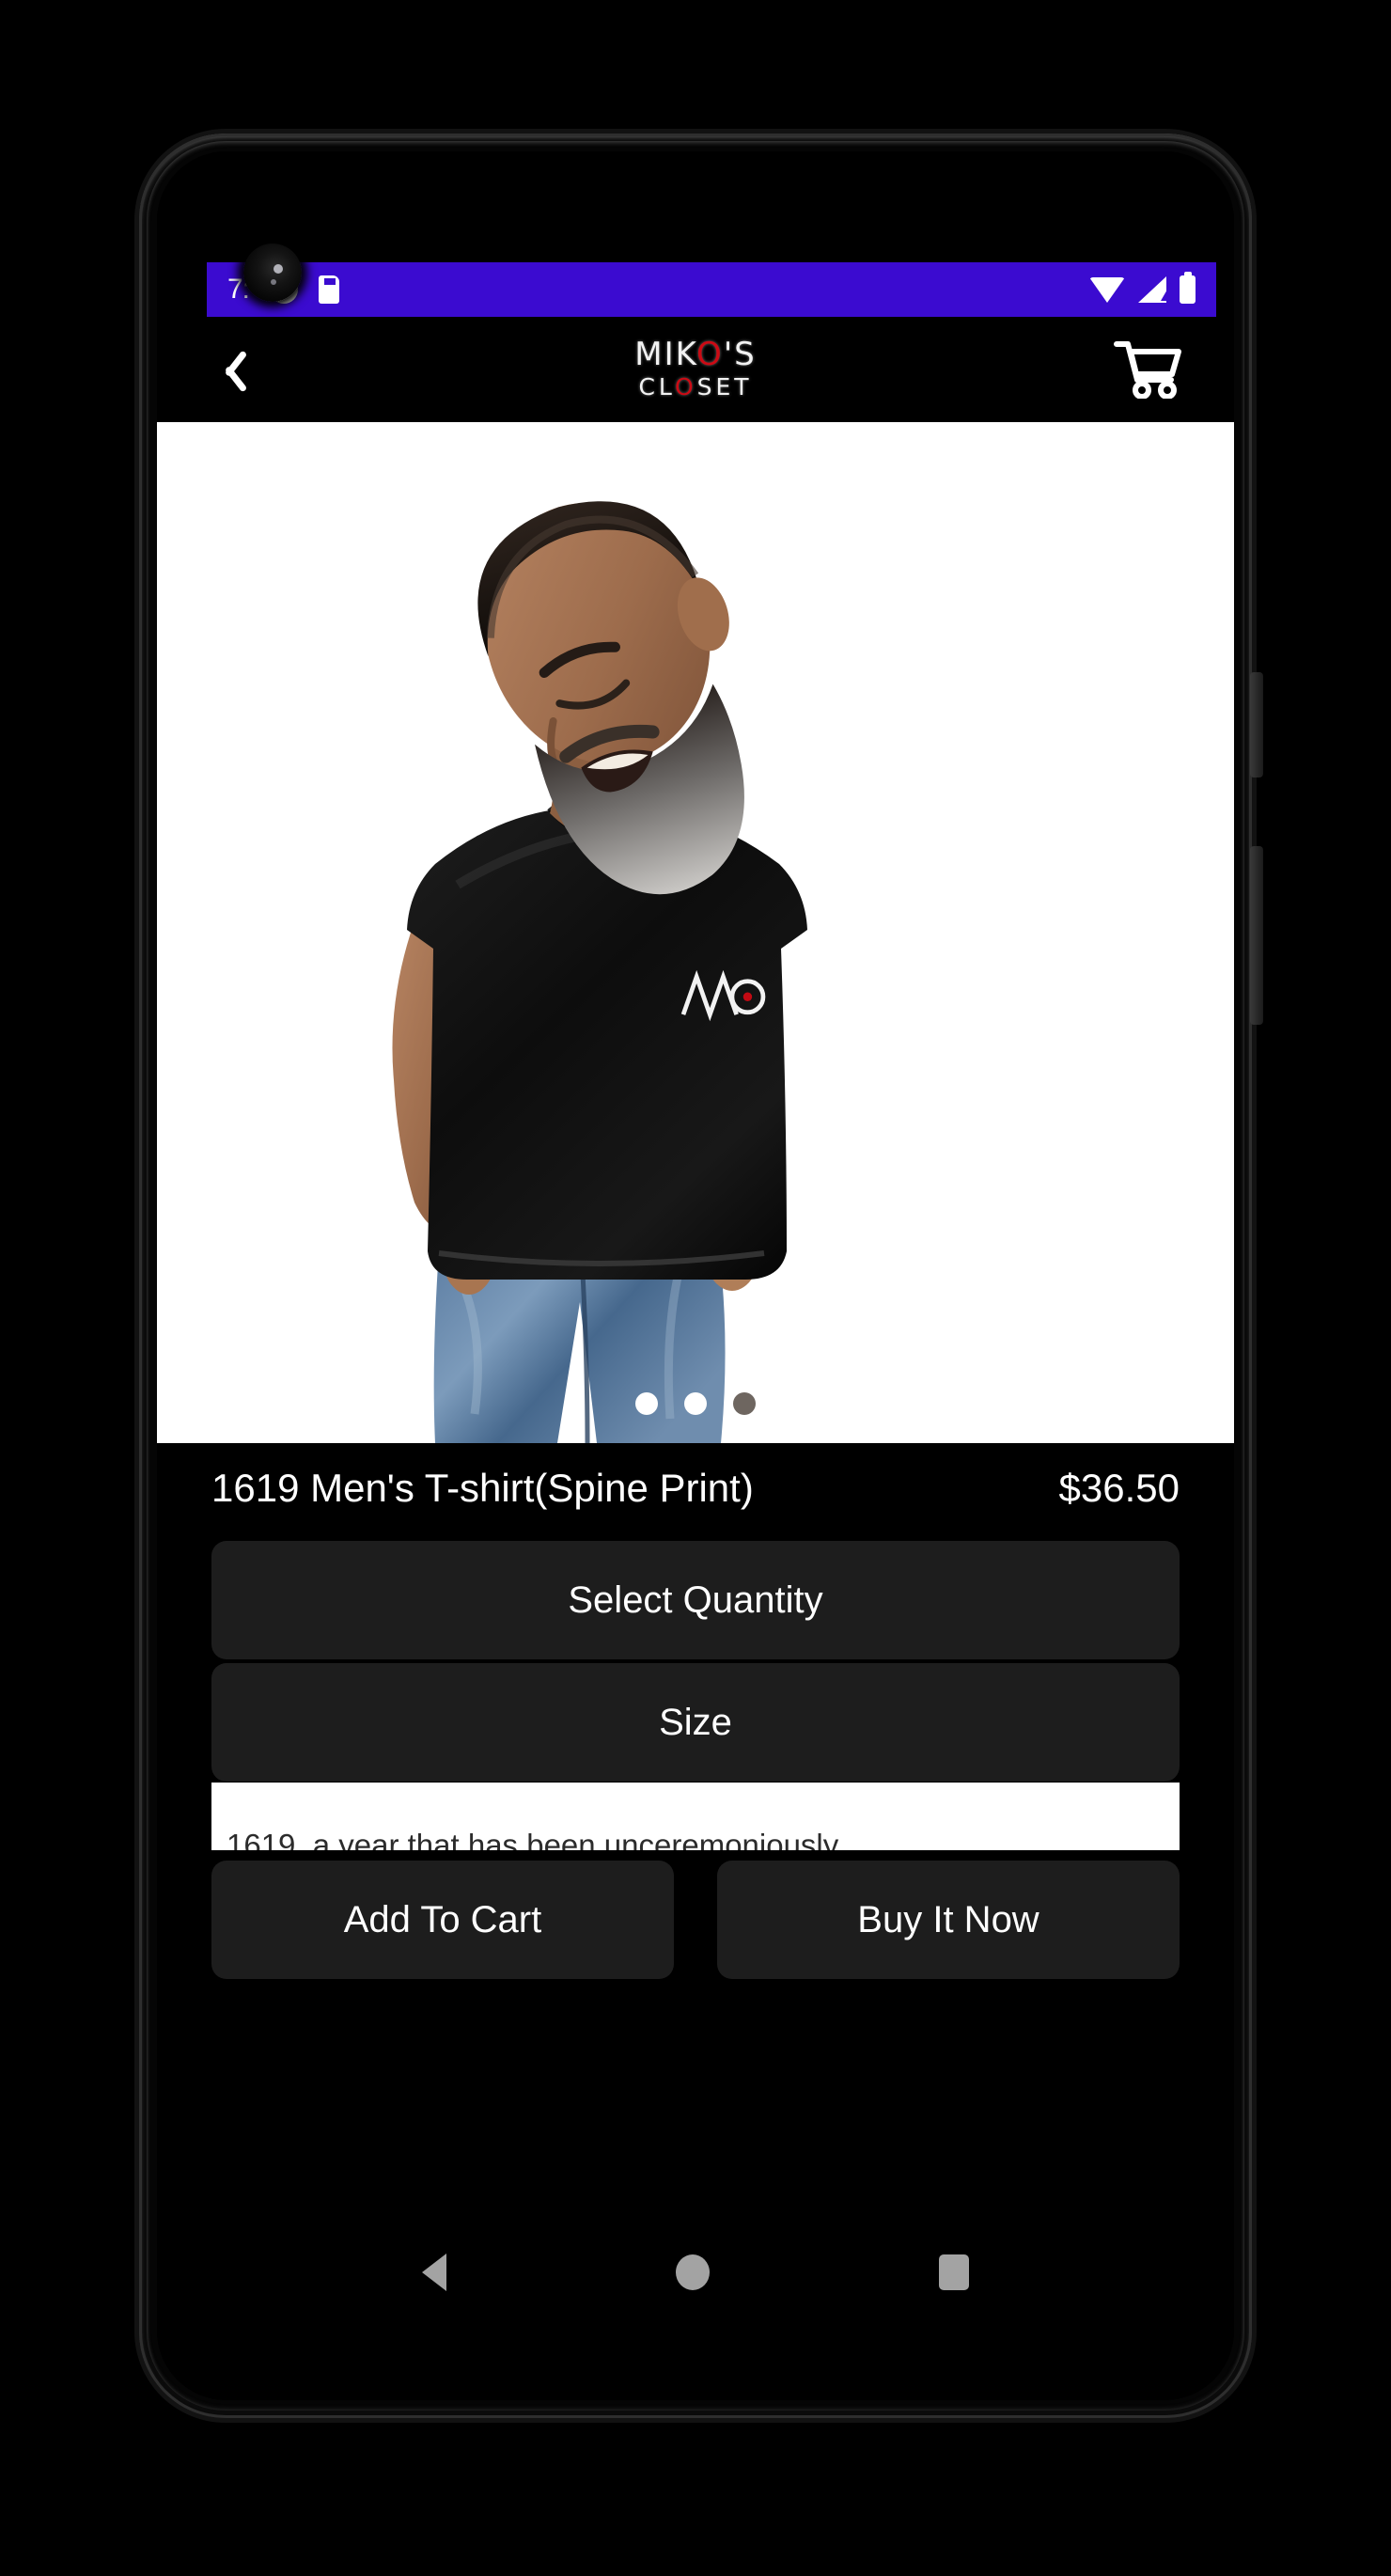 The image size is (1391, 2576). I want to click on select-size-button: Size, so click(696, 1723).